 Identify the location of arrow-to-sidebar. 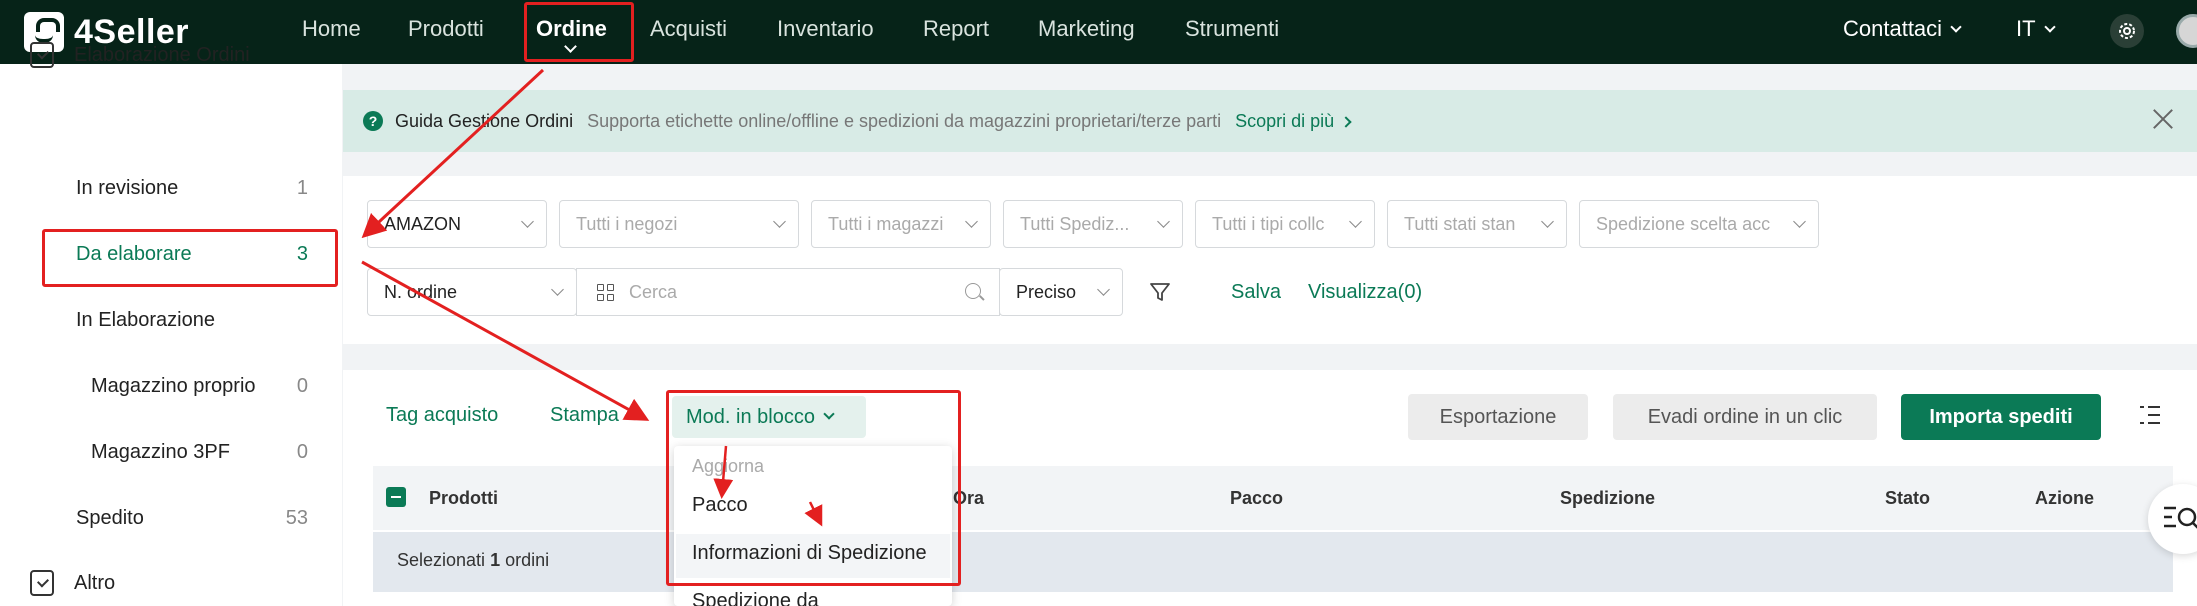
(453, 153).